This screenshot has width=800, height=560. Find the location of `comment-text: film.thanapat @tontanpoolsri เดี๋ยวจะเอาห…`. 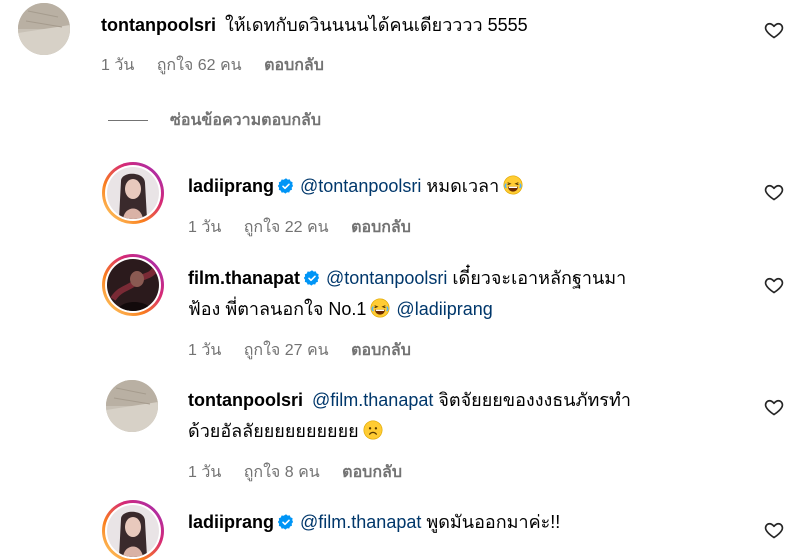

comment-text: film.thanapat @tontanpoolsri เดี๋ยวจะเอาห… is located at coordinates (407, 278).